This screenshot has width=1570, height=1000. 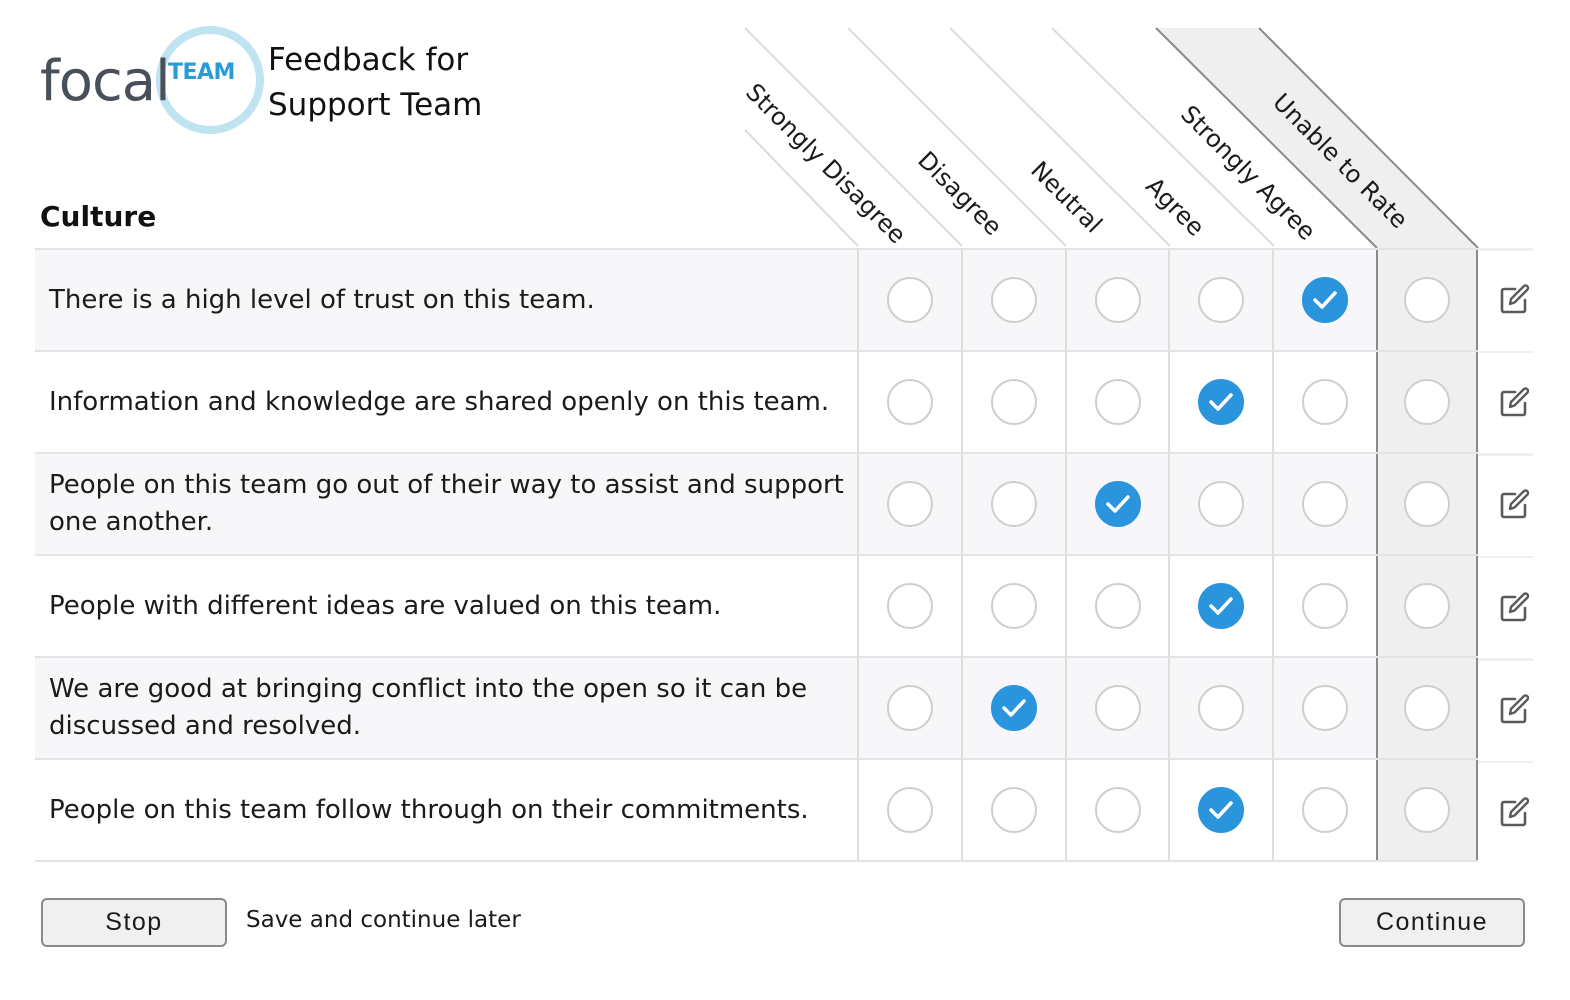 I want to click on save-later-text: Save and continue later, so click(x=383, y=920).